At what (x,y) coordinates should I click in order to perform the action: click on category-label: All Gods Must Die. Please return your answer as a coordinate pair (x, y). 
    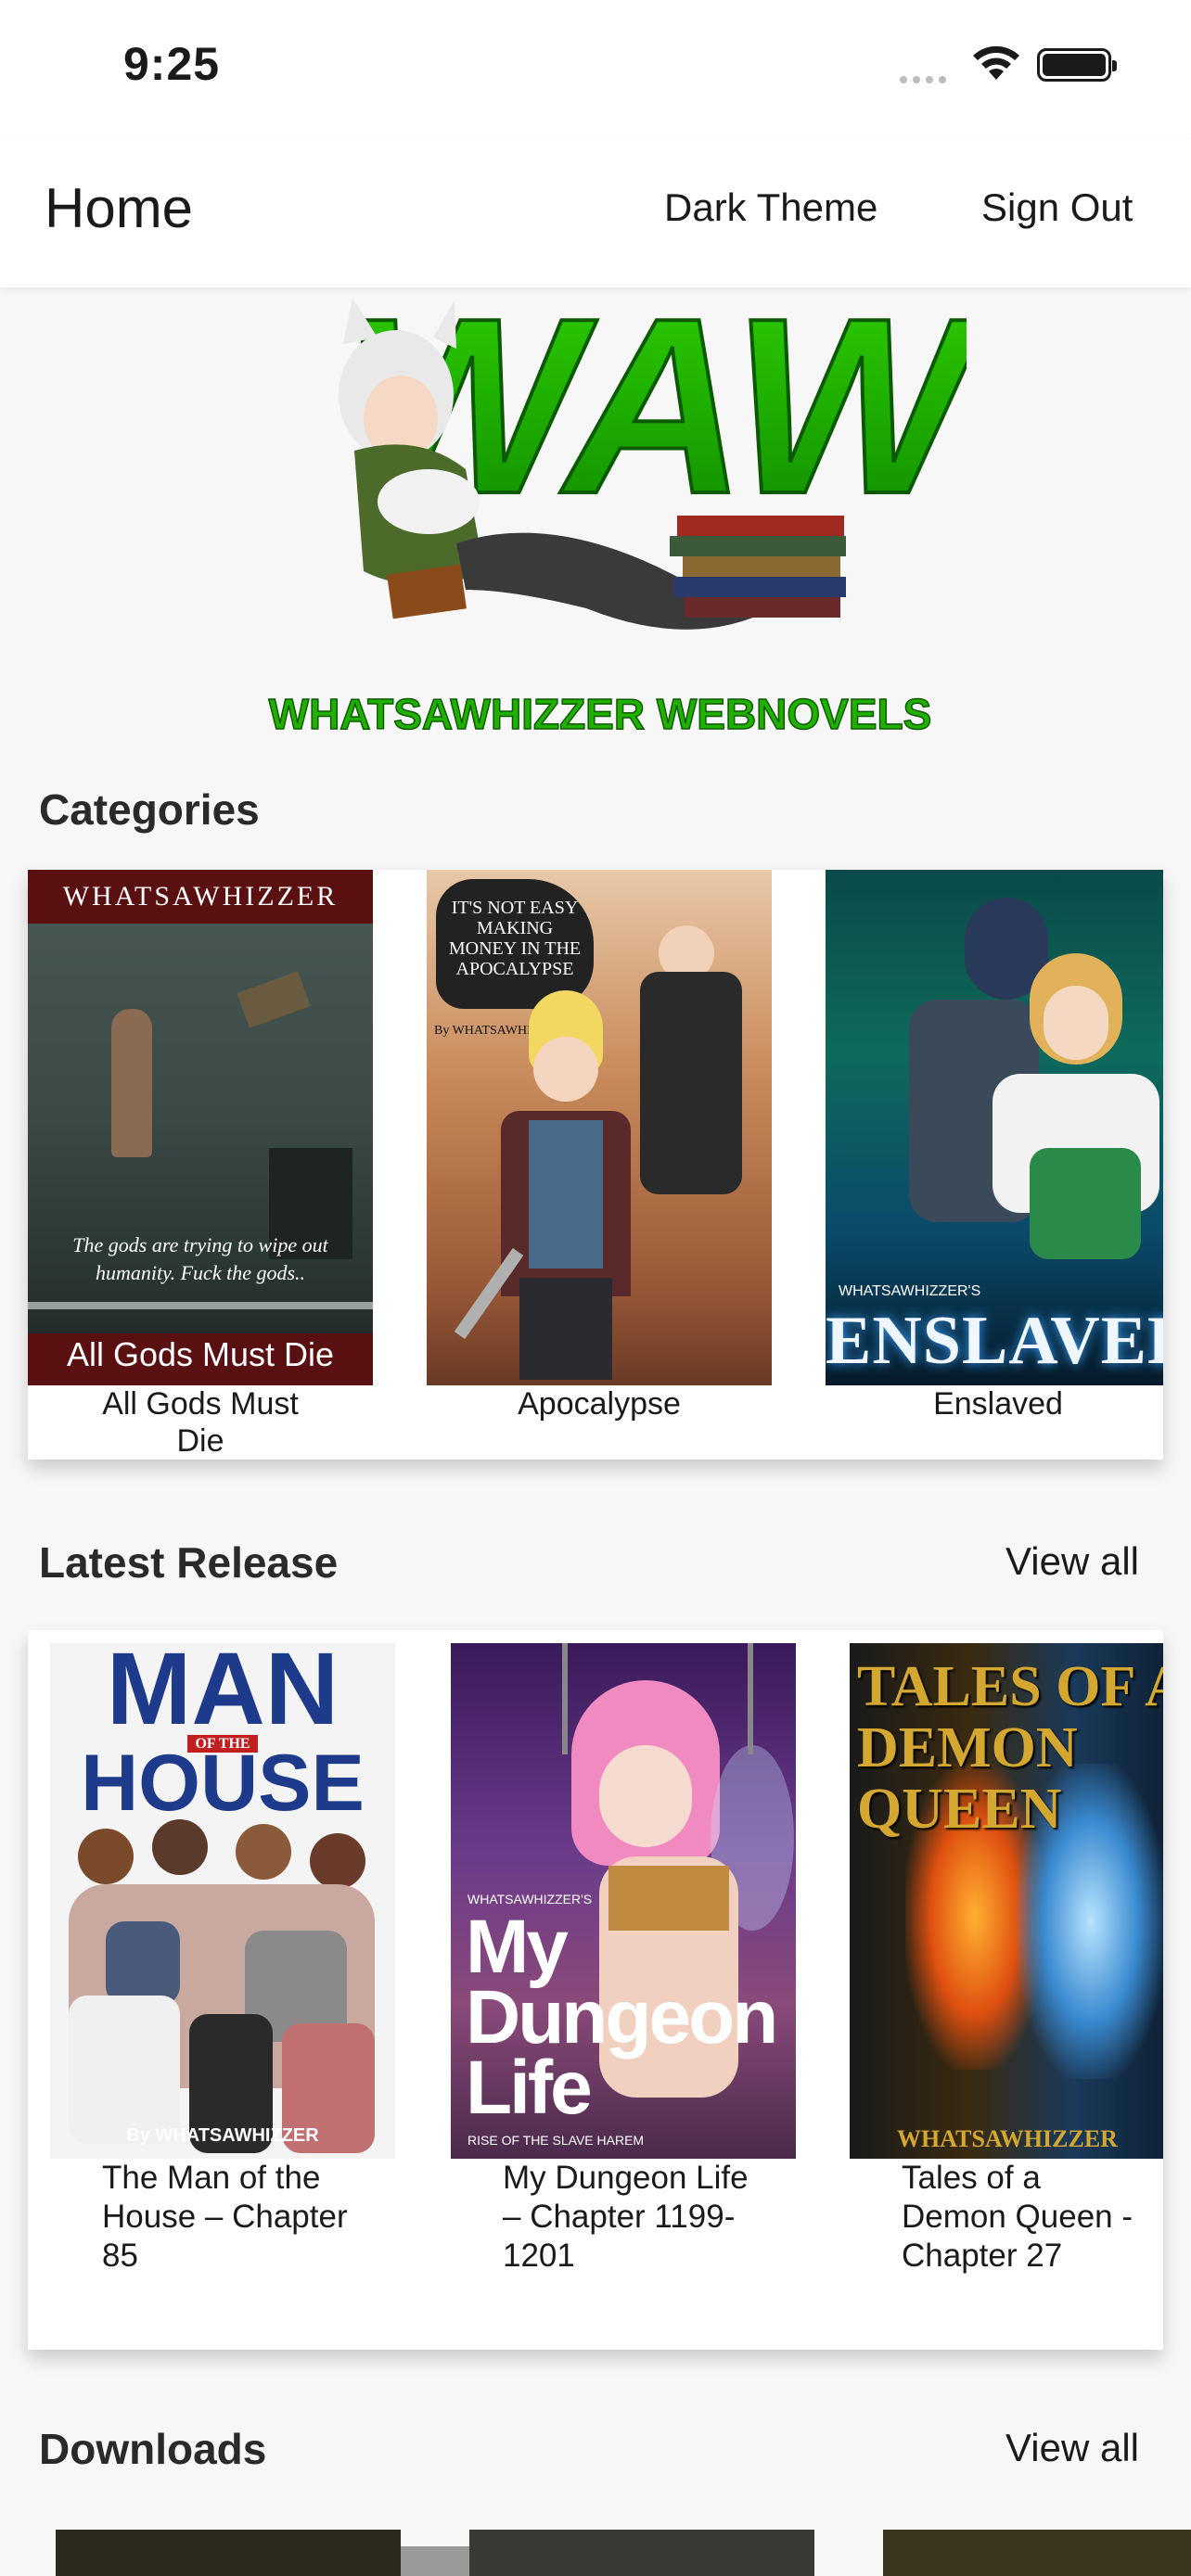
    Looking at the image, I should click on (200, 1423).